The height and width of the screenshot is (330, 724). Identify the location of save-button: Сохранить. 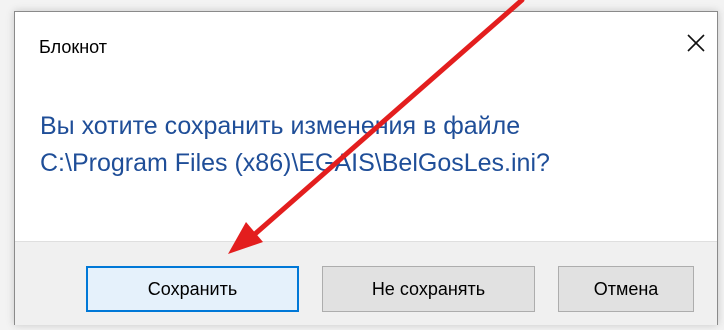
(192, 289).